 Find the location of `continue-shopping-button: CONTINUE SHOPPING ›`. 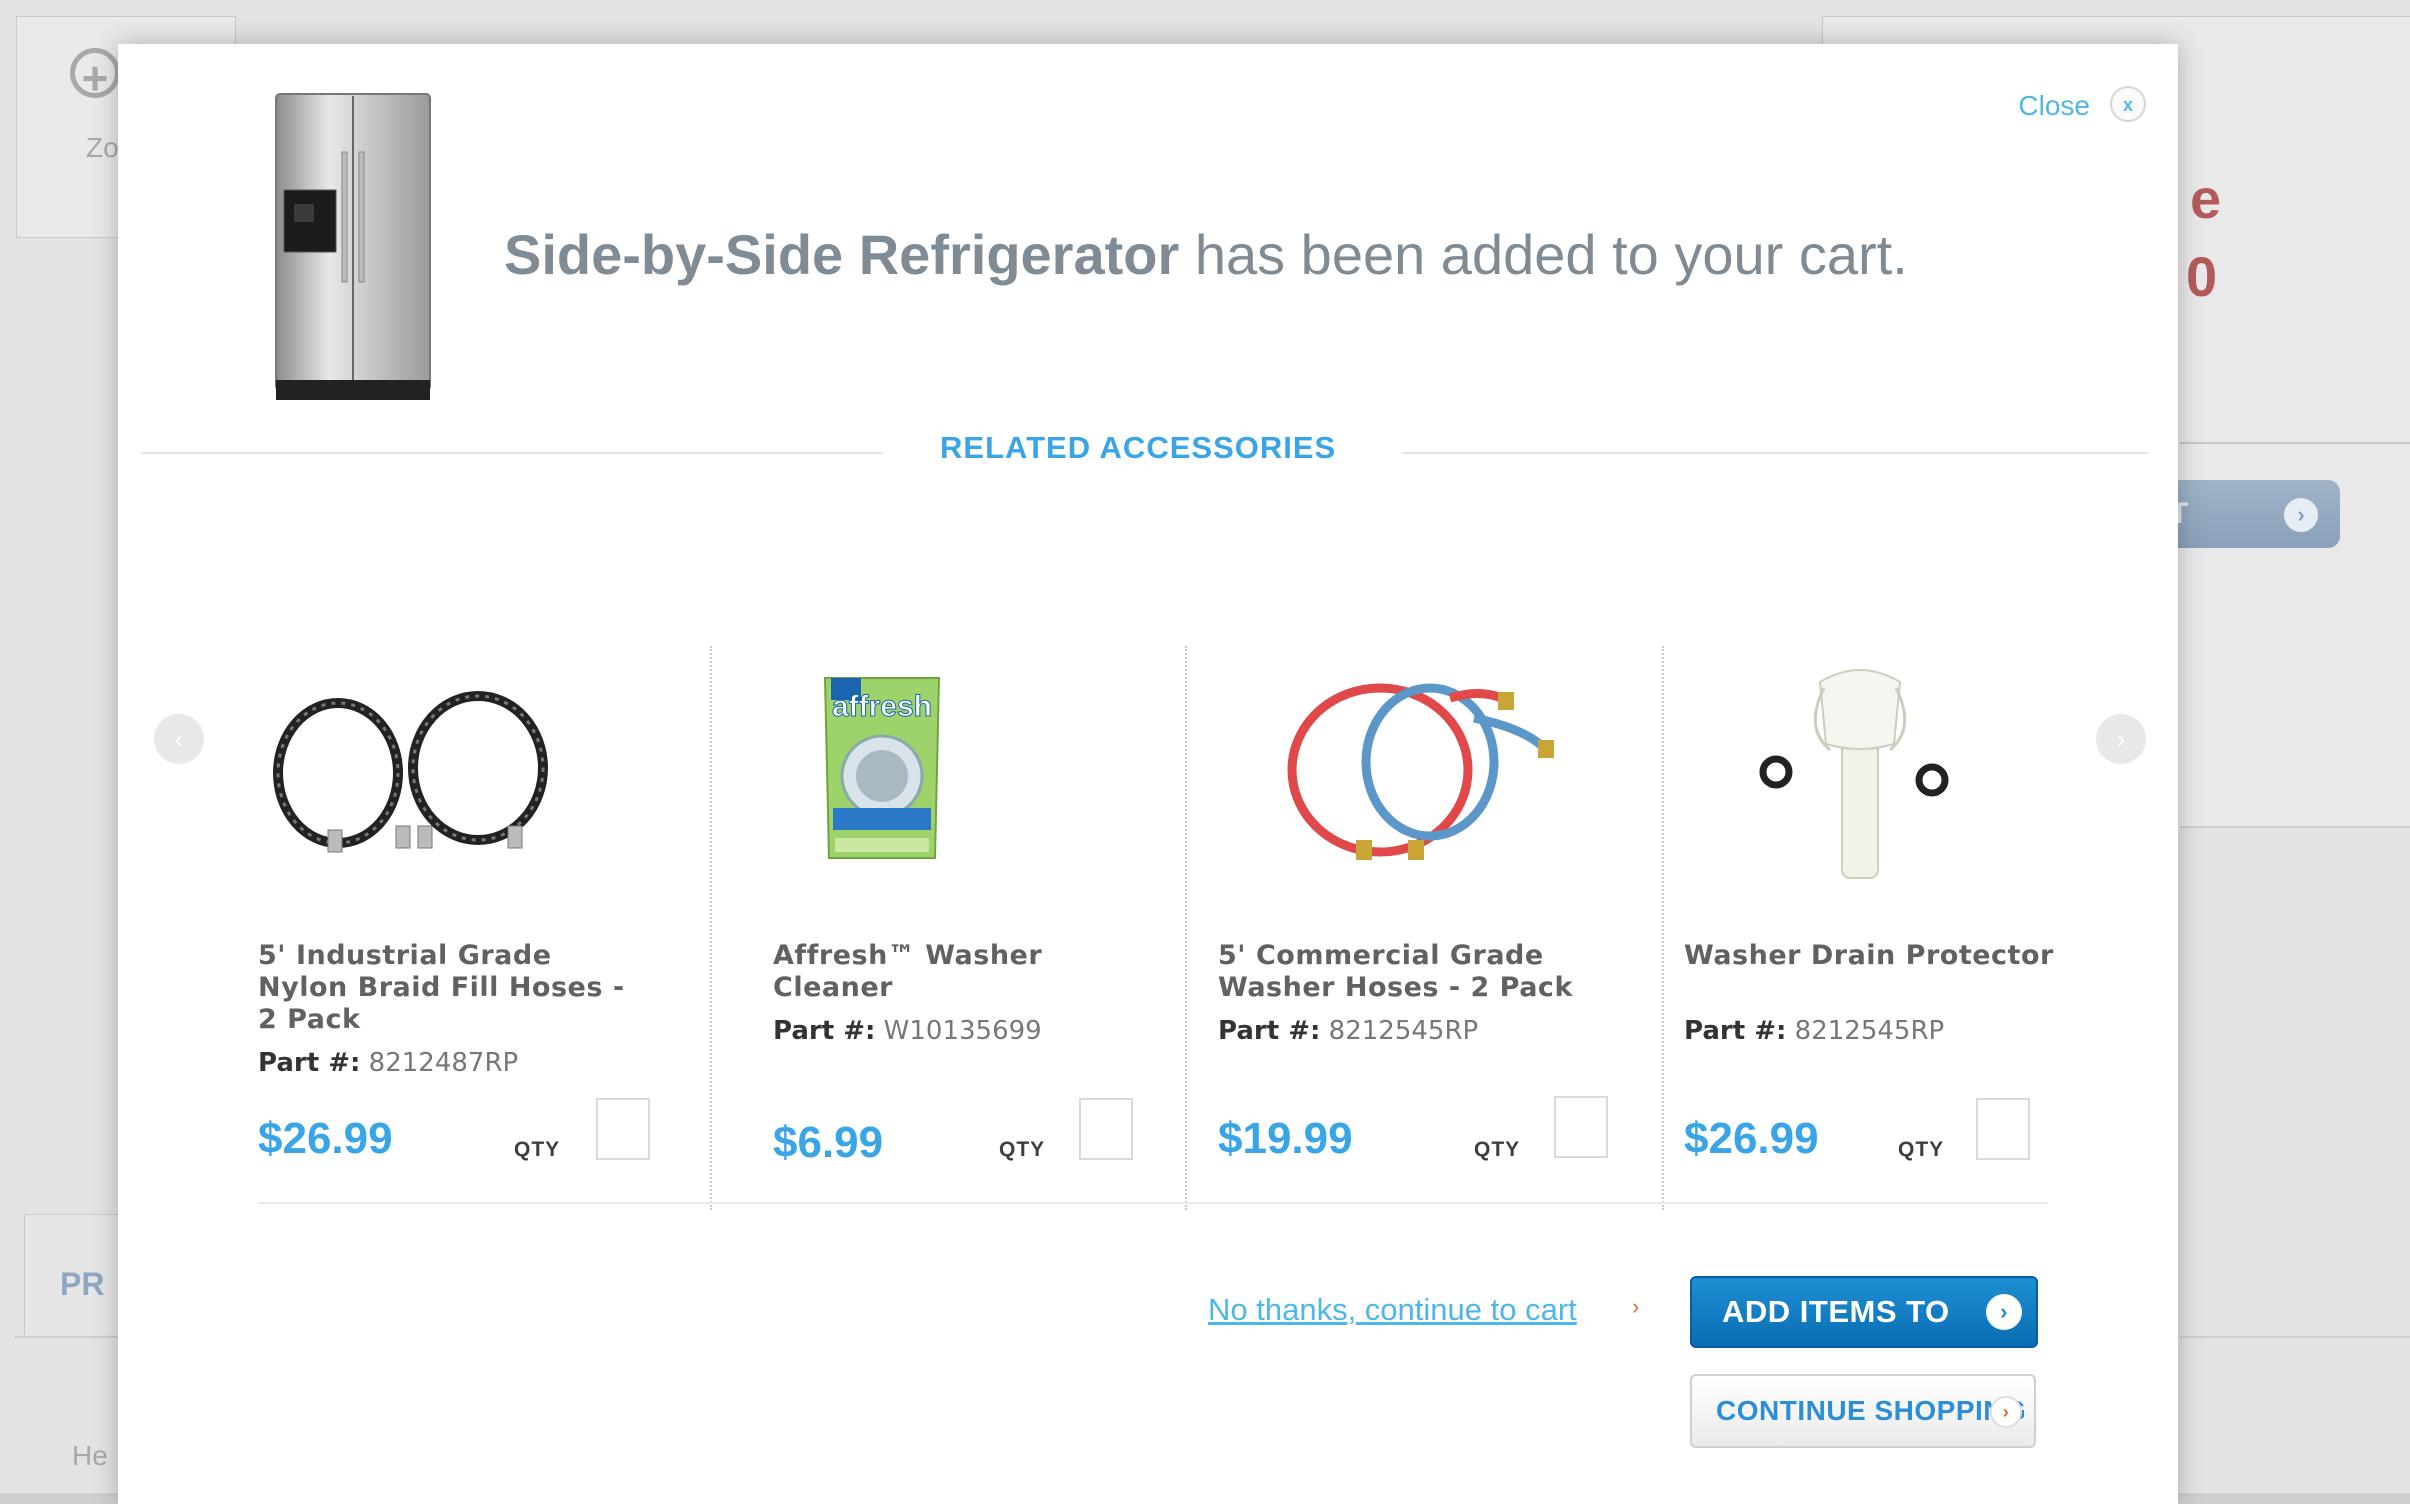

continue-shopping-button: CONTINUE SHOPPING › is located at coordinates (1863, 1411).